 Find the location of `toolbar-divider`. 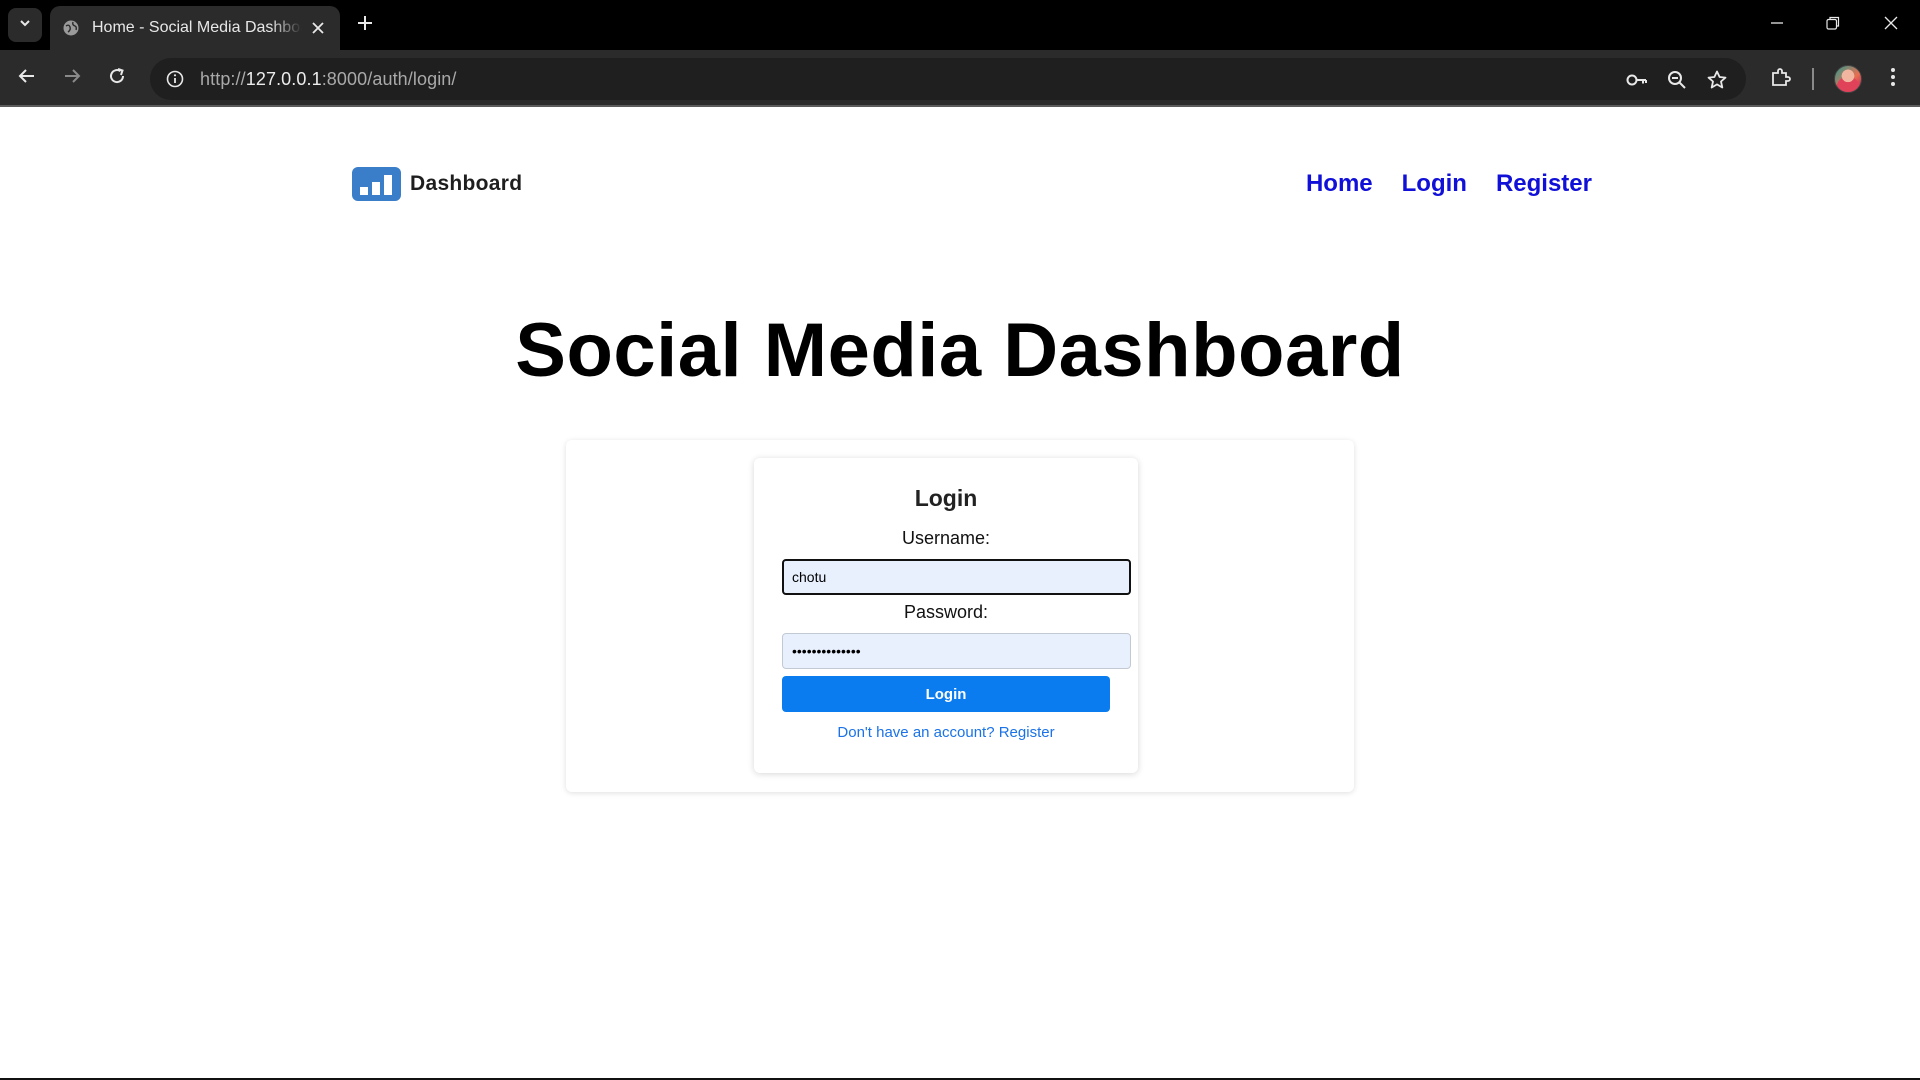

toolbar-divider is located at coordinates (1813, 79).